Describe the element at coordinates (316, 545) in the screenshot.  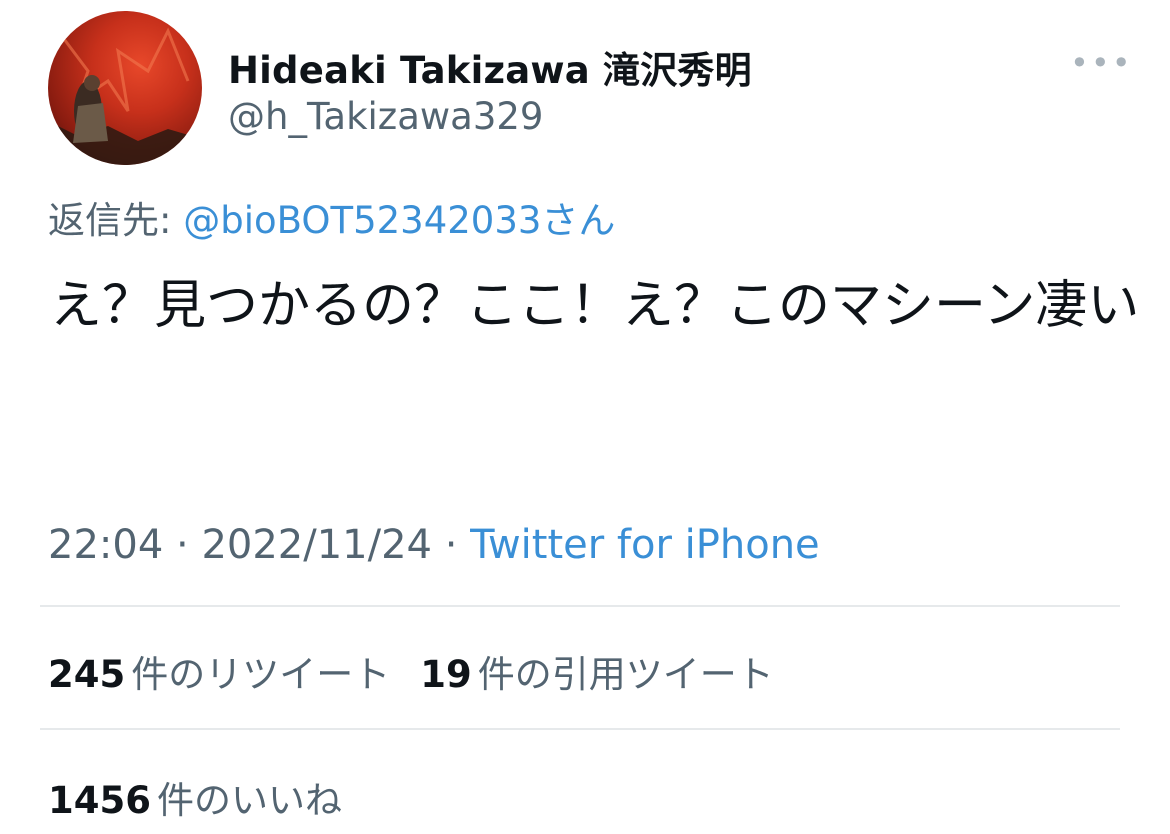
I see `tweet-date: 2022/11/24` at that location.